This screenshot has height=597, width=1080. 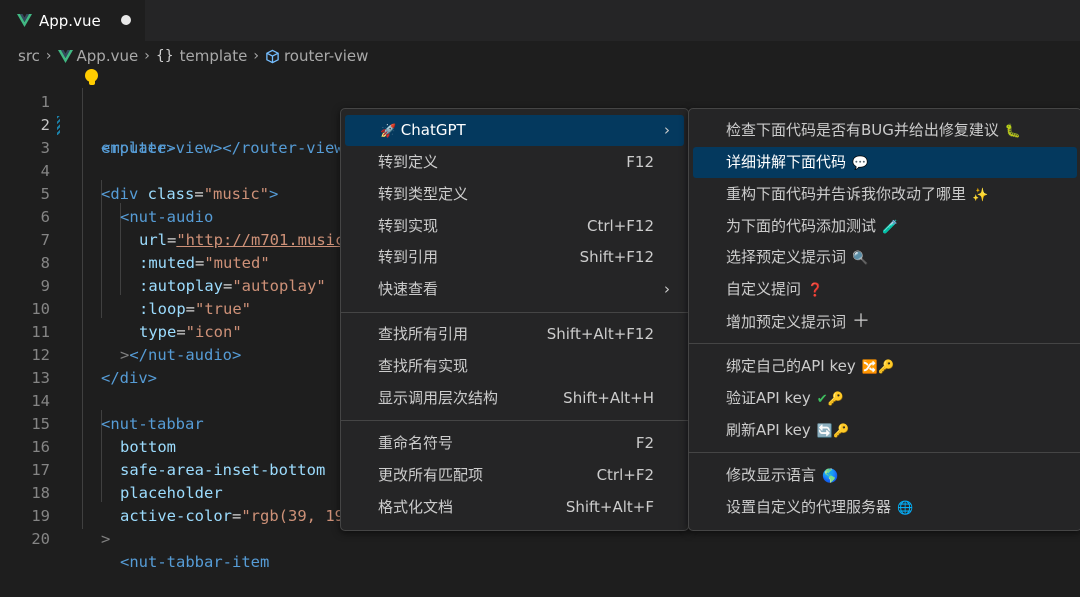 What do you see at coordinates (433, 130) in the screenshot?
I see `menu-item-label: ChatGPT` at bounding box center [433, 130].